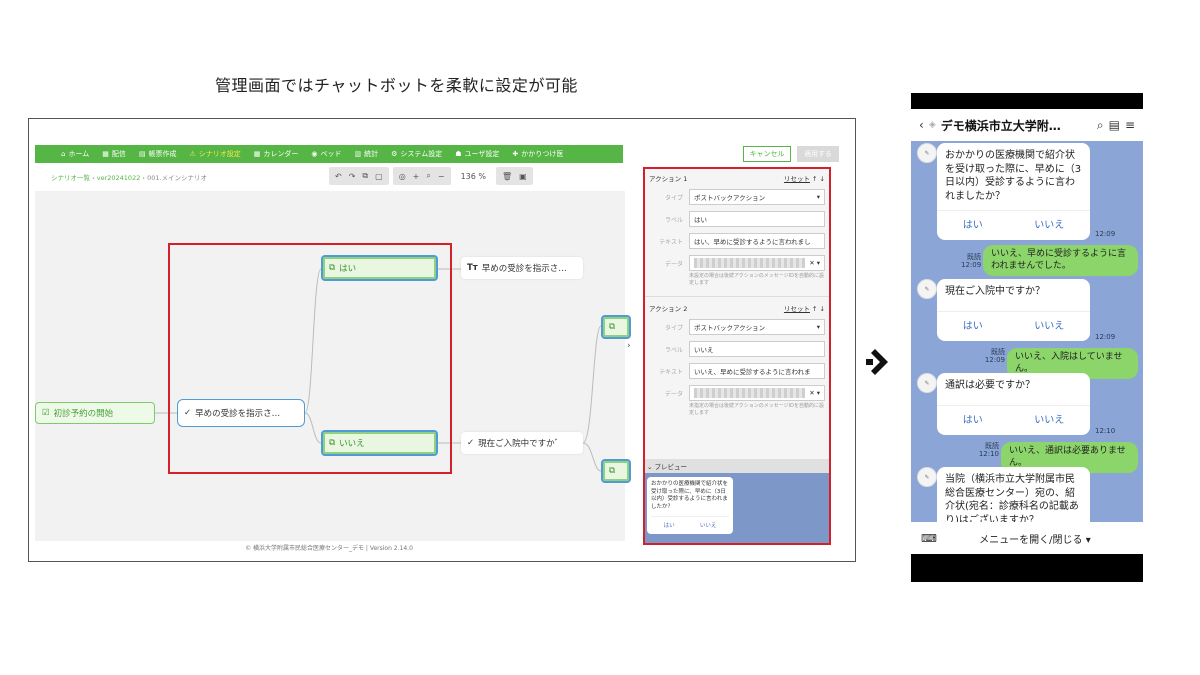 This screenshot has height=675, width=1200. Describe the element at coordinates (119, 178) in the screenshot. I see `breadcrumb-version: ver20241022` at that location.